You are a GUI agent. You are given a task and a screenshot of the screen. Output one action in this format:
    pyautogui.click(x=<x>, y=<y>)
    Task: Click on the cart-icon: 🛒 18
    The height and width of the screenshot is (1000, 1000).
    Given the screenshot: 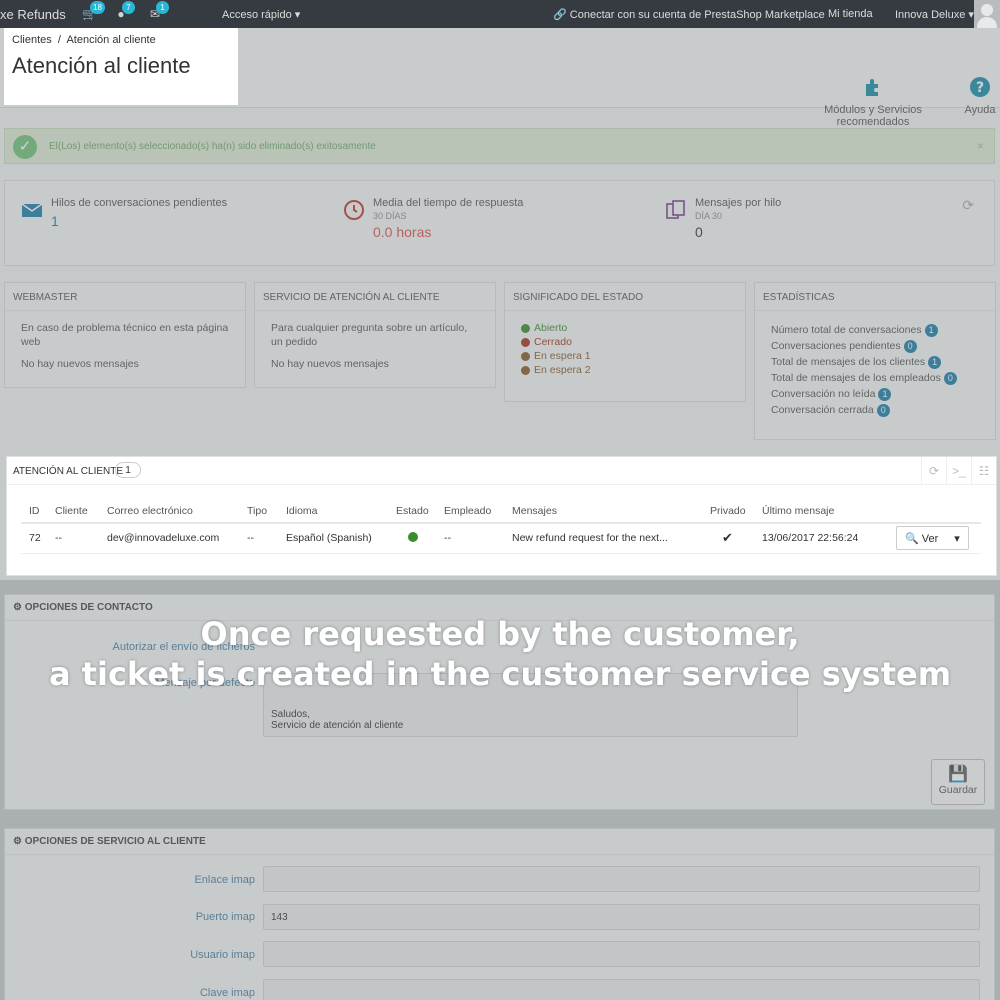 What is the action you would take?
    pyautogui.click(x=93, y=11)
    